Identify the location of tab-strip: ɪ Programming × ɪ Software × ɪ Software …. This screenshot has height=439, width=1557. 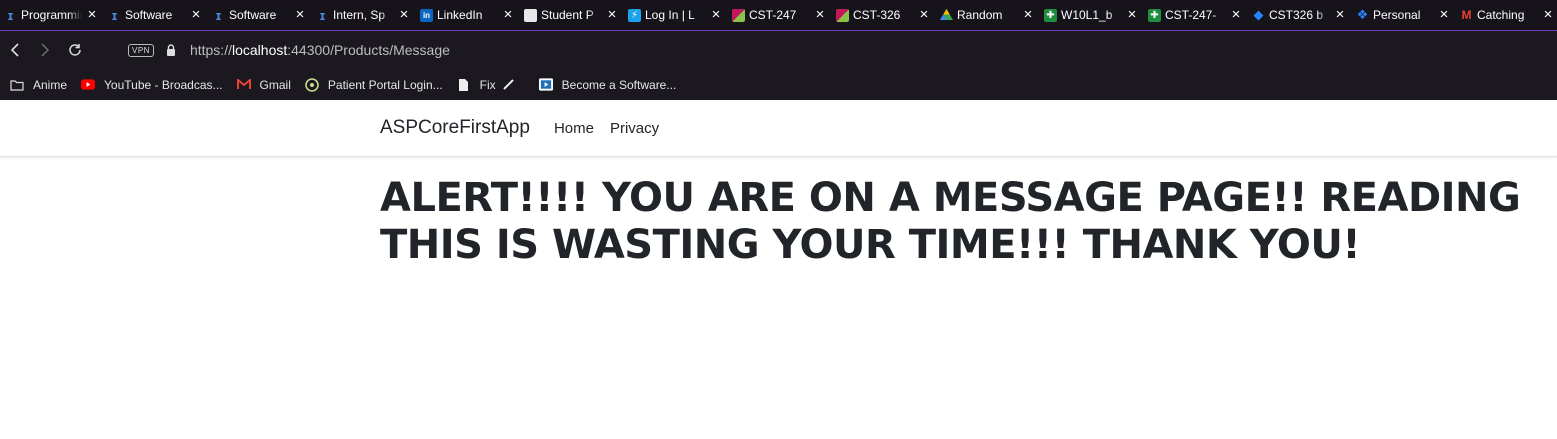
(778, 15).